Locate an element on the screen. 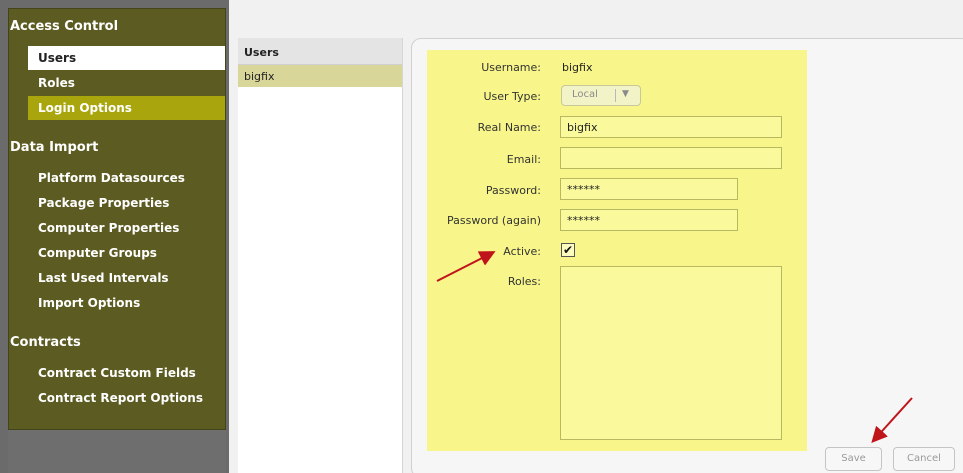 The height and width of the screenshot is (473, 963). cancel-button: Cancel is located at coordinates (924, 459).